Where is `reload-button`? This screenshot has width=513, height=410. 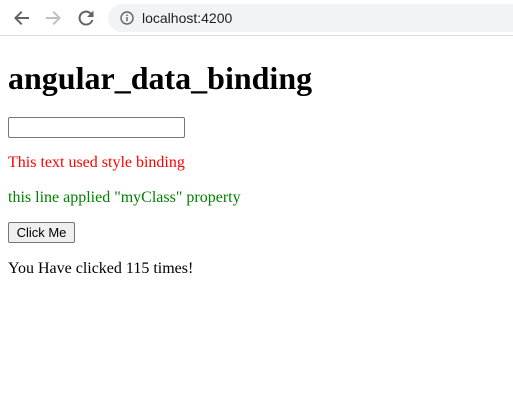
reload-button is located at coordinates (86, 18).